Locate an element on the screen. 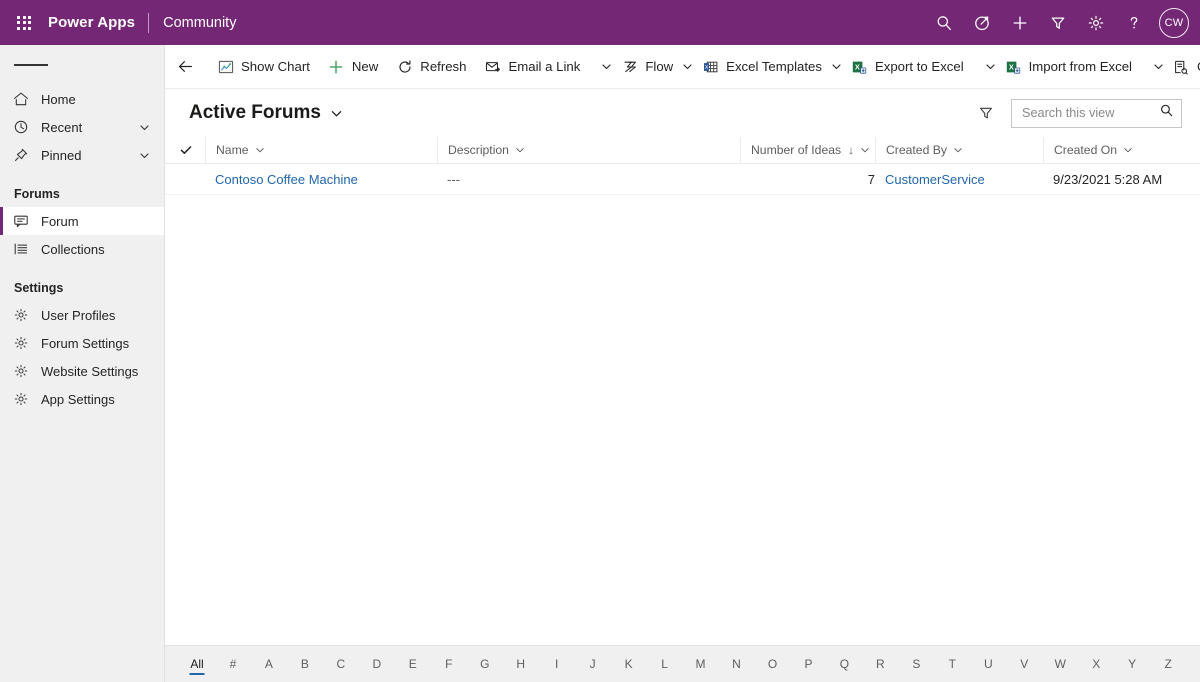 The width and height of the screenshot is (1200, 682). alpha-item-s: S is located at coordinates (916, 664).